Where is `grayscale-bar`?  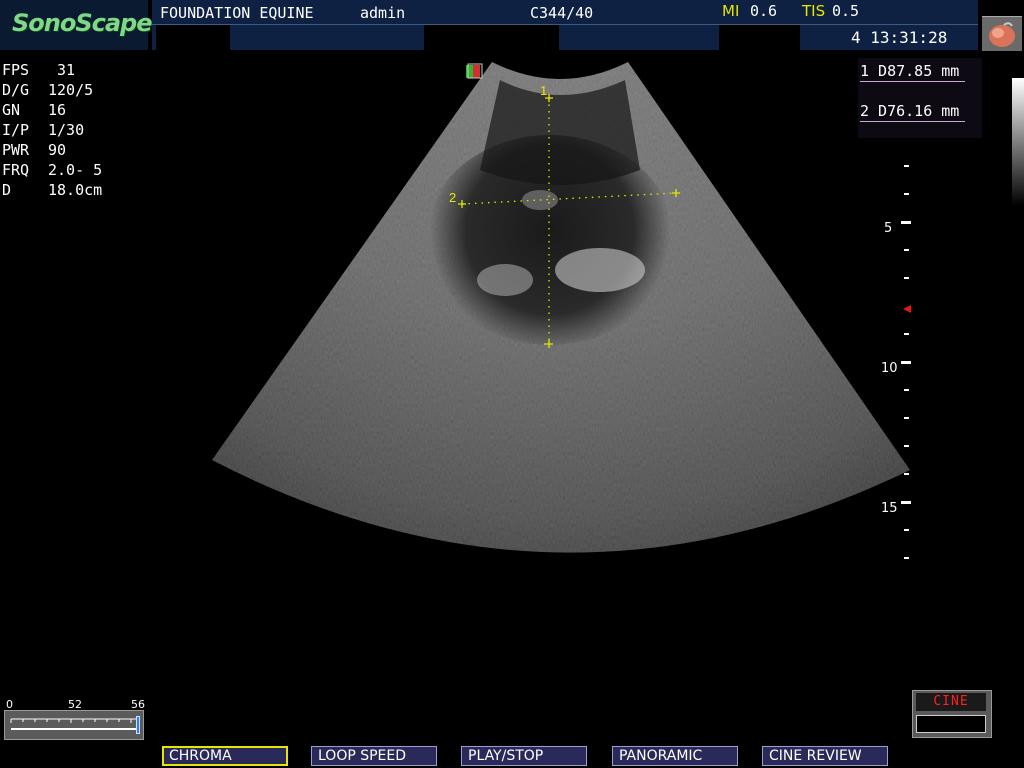 grayscale-bar is located at coordinates (1018, 142).